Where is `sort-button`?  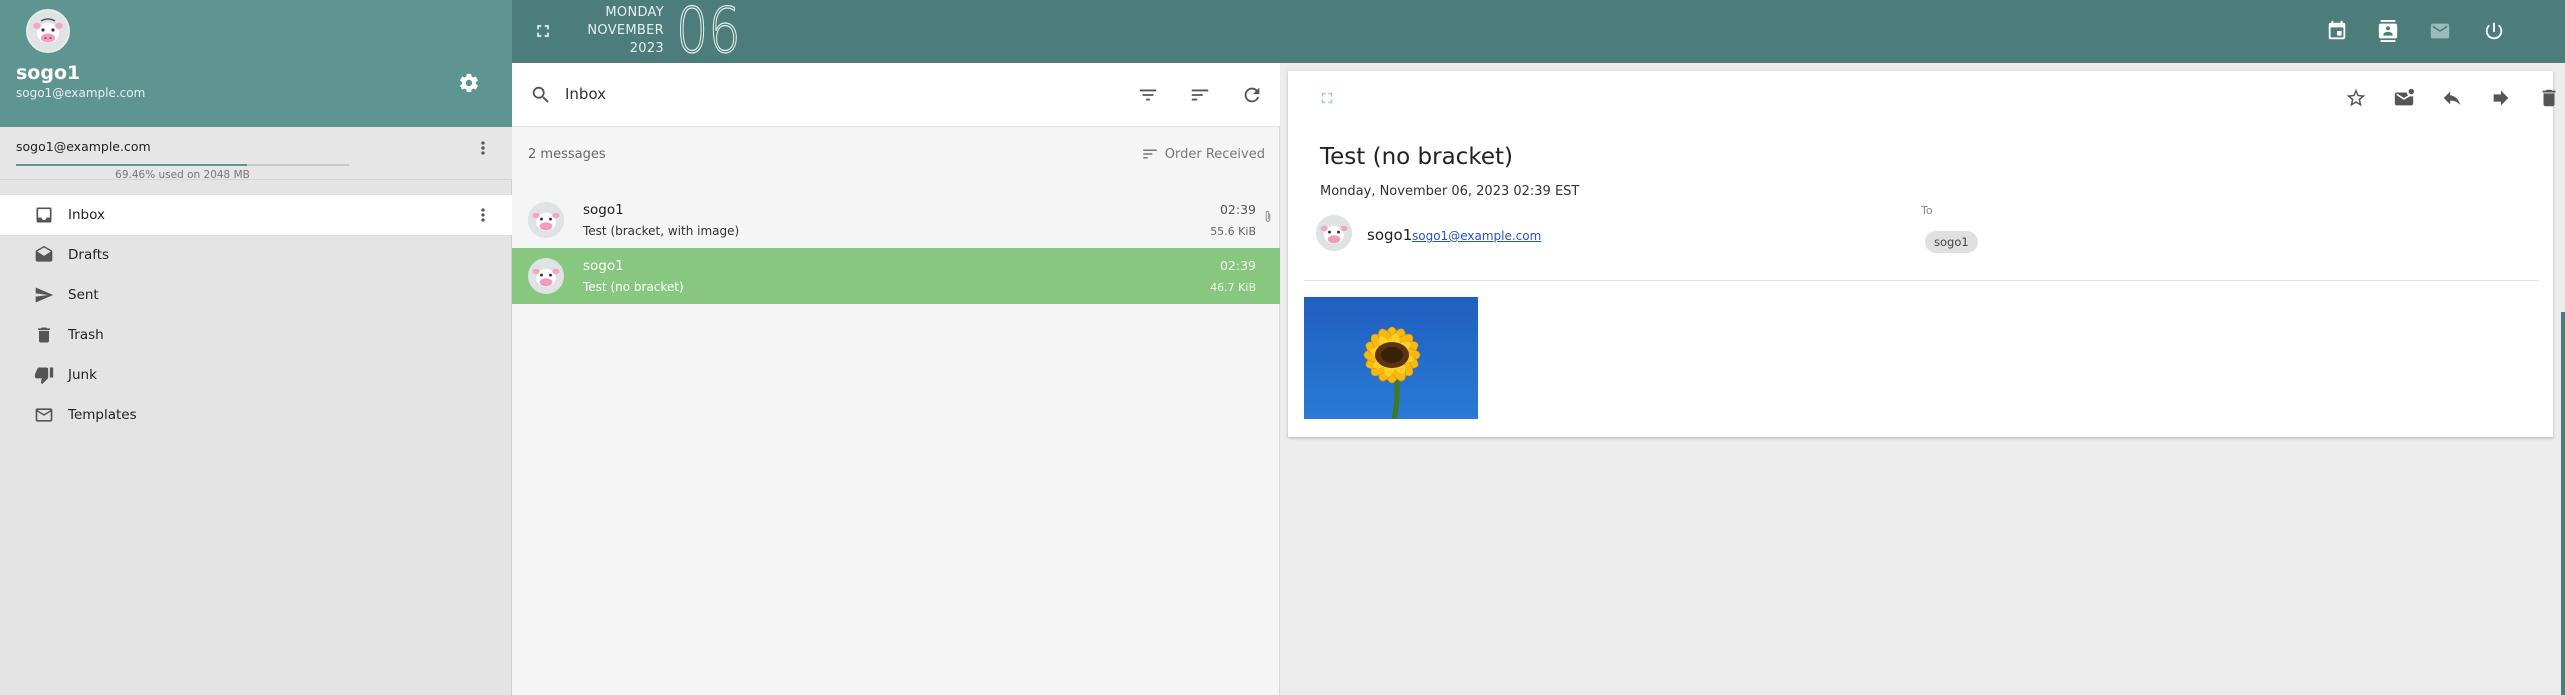 sort-button is located at coordinates (1200, 95).